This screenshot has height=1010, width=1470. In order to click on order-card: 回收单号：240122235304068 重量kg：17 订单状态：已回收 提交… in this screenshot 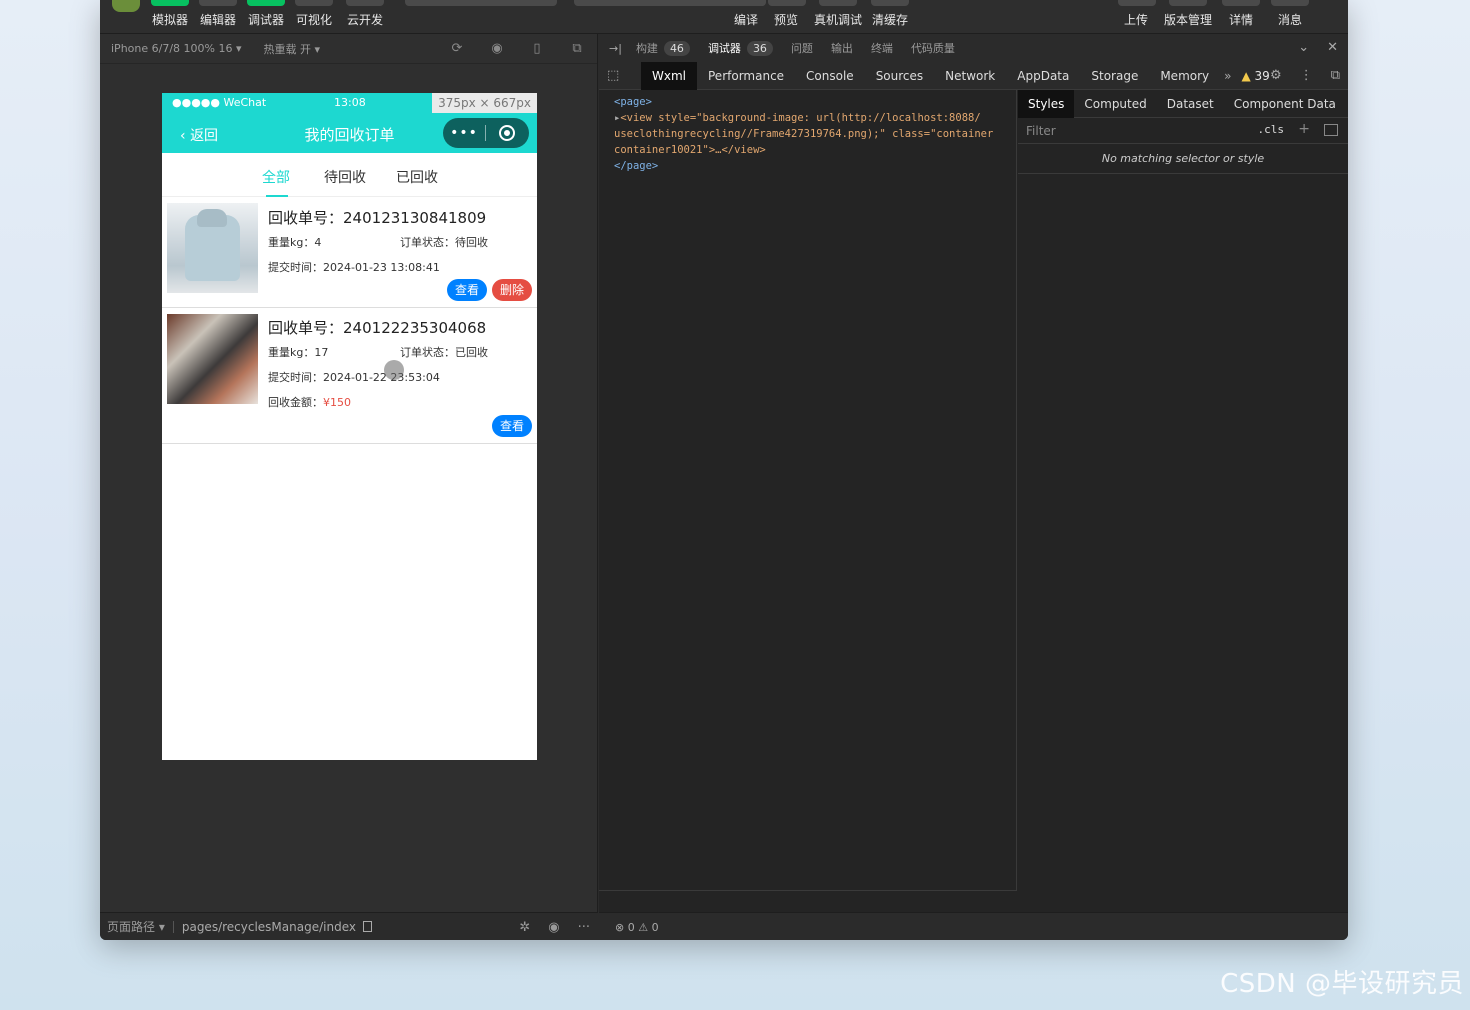, I will do `click(349, 376)`.